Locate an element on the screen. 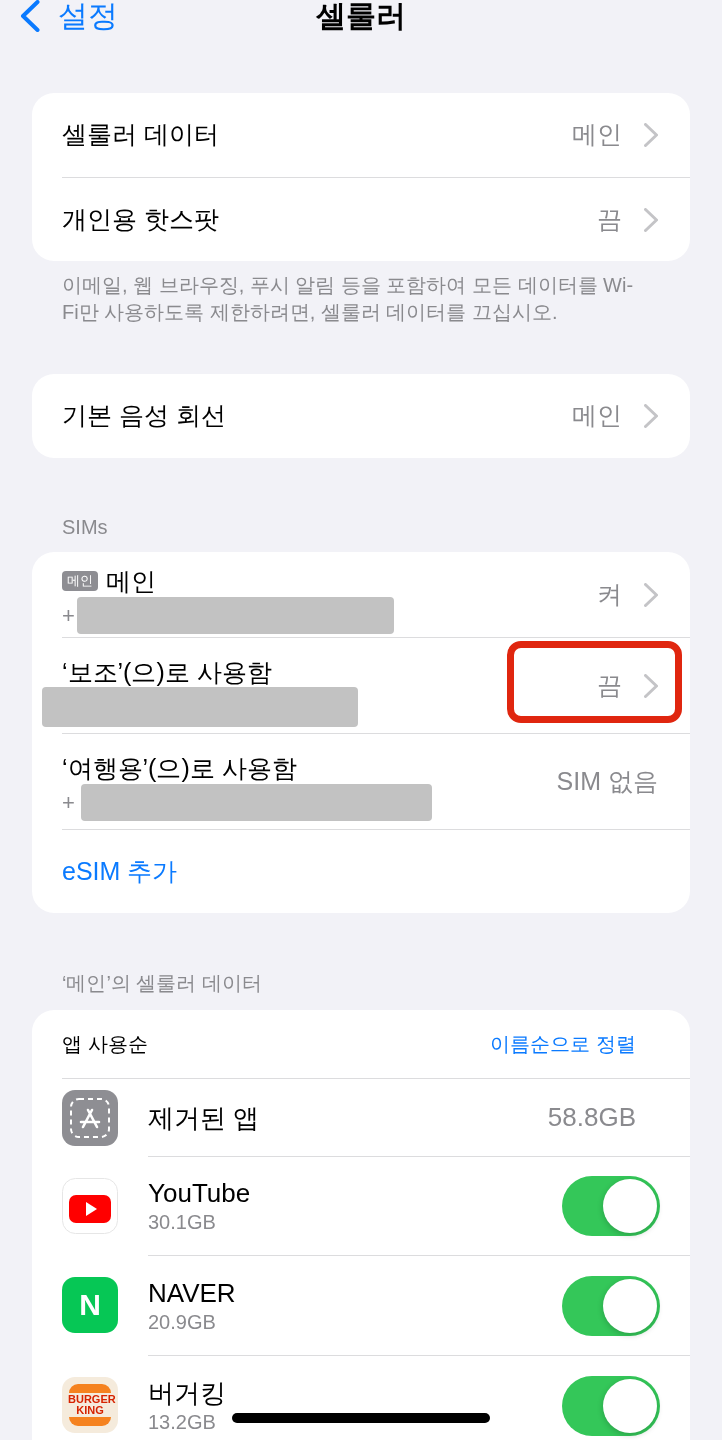  app-name: 버거킹 is located at coordinates (187, 1392).